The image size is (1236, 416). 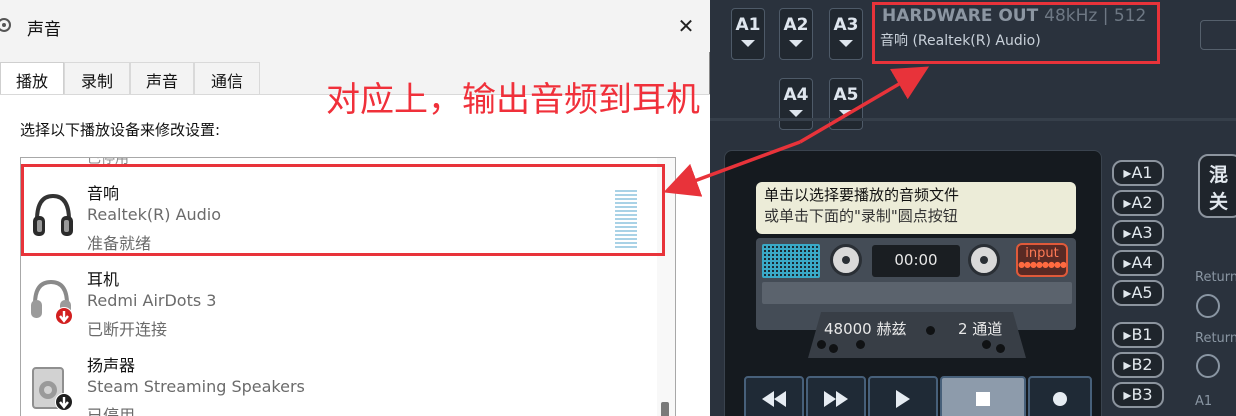 I want to click on a4-output-button: A4, so click(x=796, y=104).